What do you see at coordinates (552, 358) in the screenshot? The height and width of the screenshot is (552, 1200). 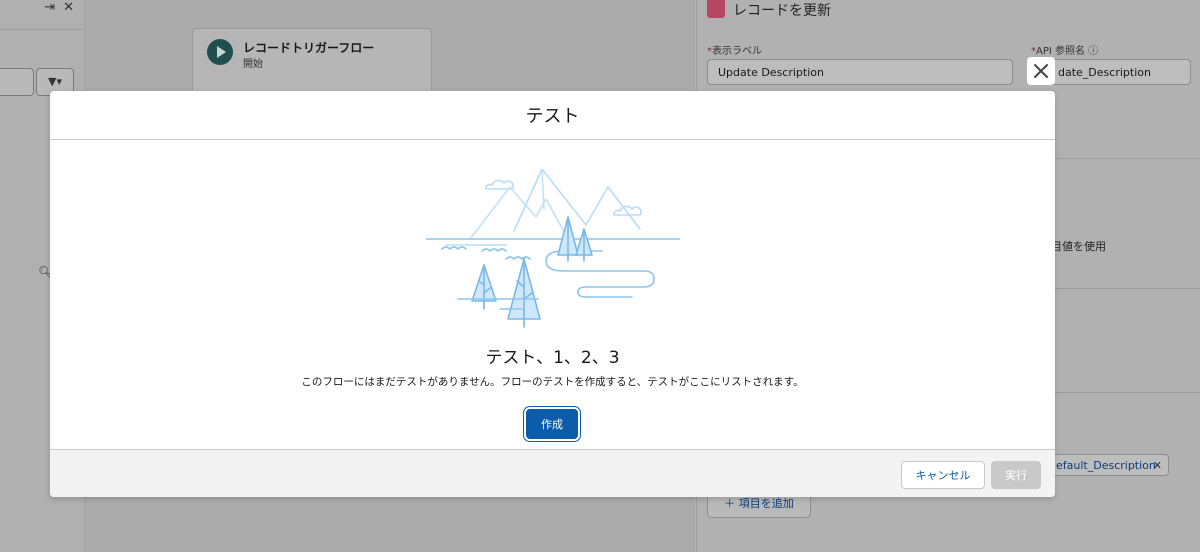 I see `empty-state-title: テスト、1、2、3` at bounding box center [552, 358].